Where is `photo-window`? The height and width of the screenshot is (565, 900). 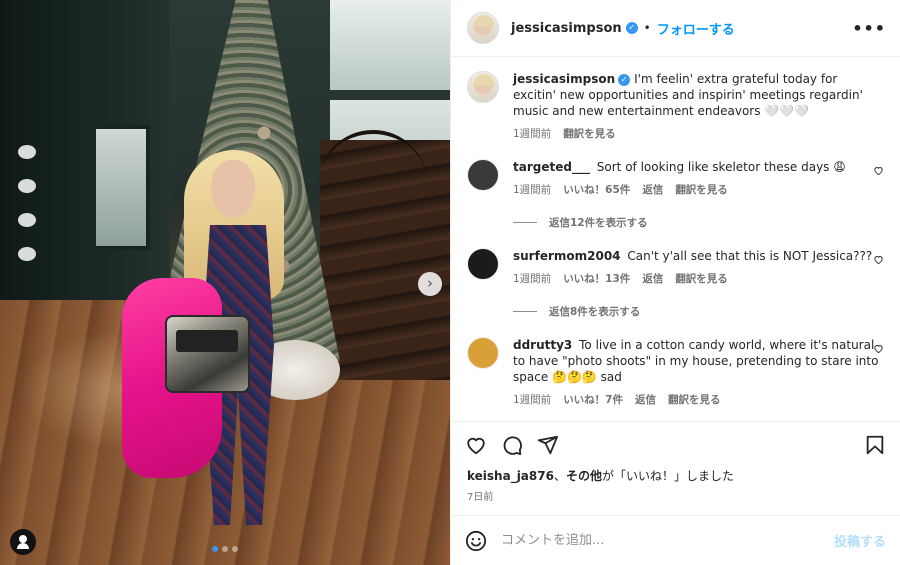
photo-window is located at coordinates (121, 187).